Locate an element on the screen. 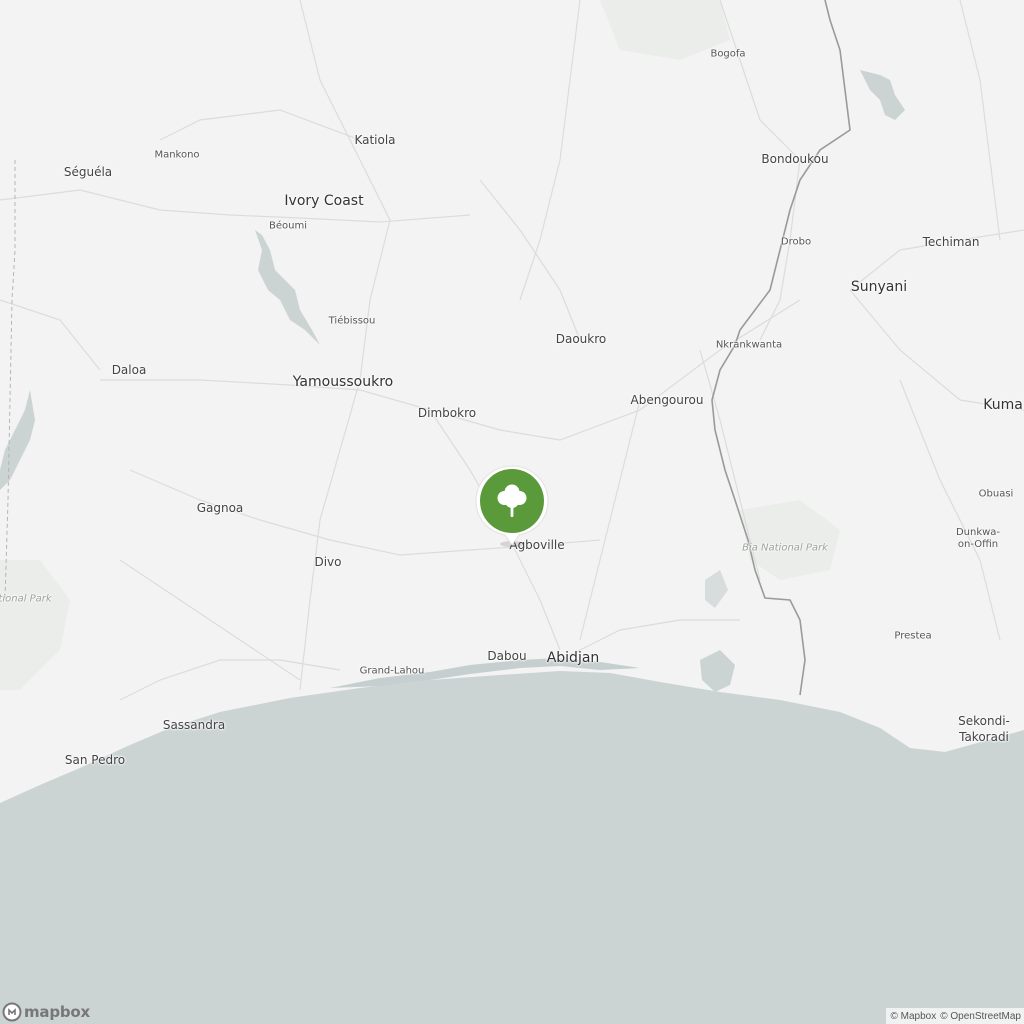 This screenshot has height=1024, width=1024. place-label-abengourou: Abengourou is located at coordinates (667, 400).